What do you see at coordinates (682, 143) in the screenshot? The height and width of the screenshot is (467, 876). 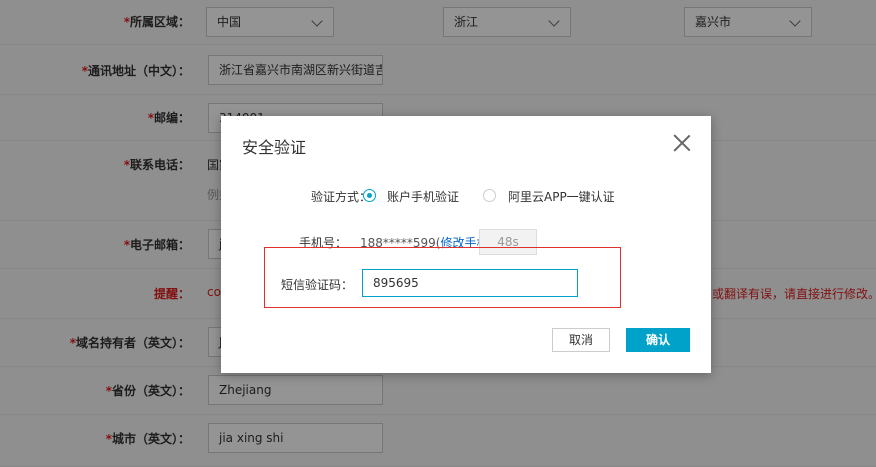 I see `close-icon` at bounding box center [682, 143].